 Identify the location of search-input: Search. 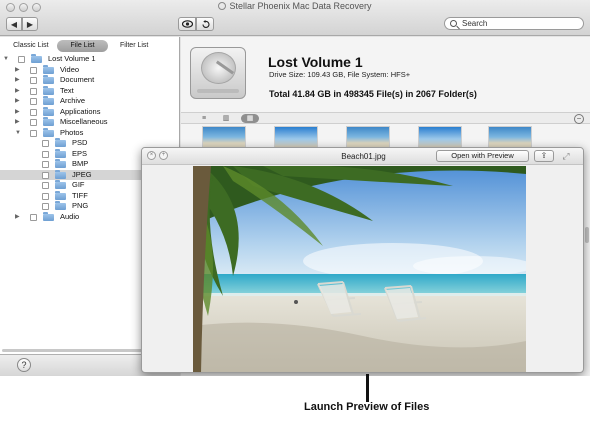
(514, 23).